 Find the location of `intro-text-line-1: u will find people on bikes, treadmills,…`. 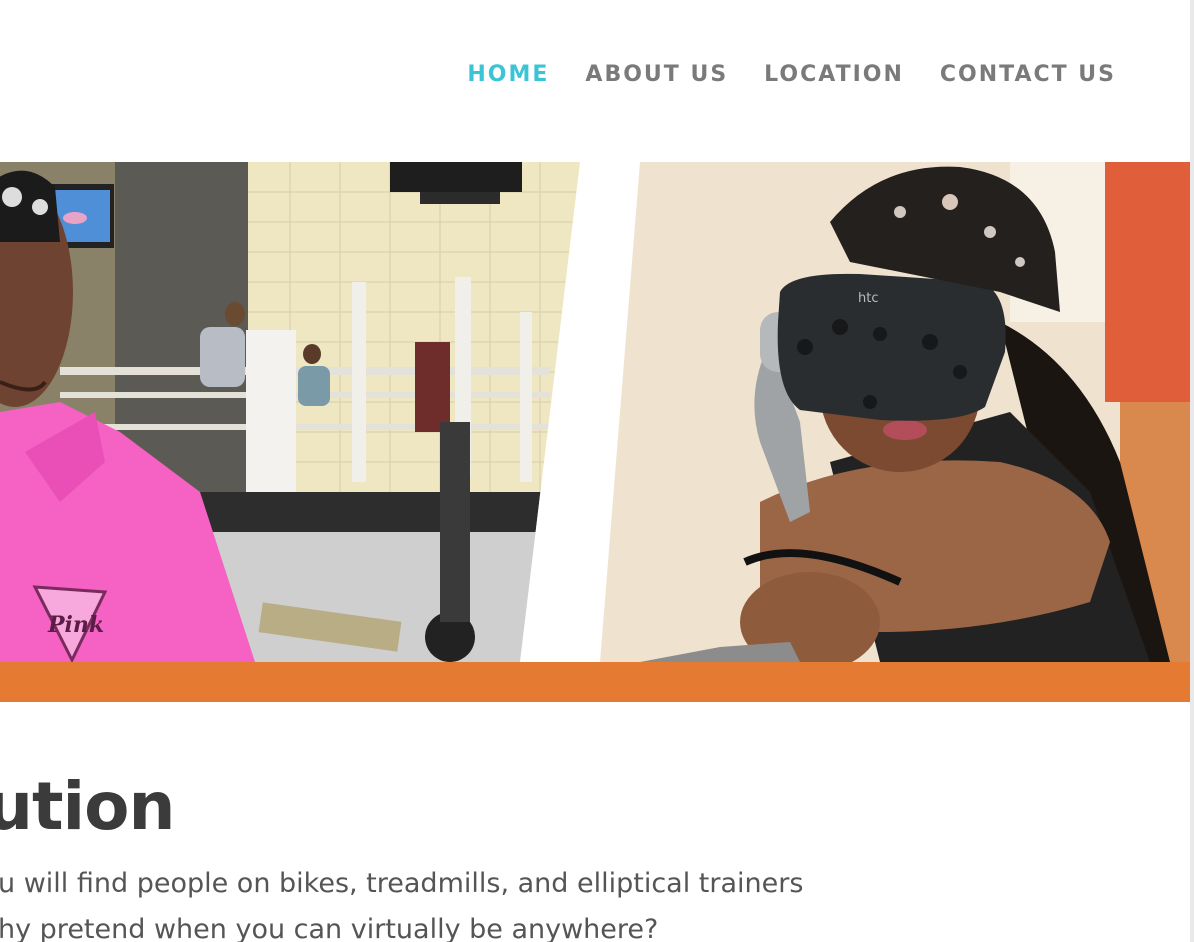

intro-text-line-1: u will find people on bikes, treadmills,… is located at coordinates (402, 883).